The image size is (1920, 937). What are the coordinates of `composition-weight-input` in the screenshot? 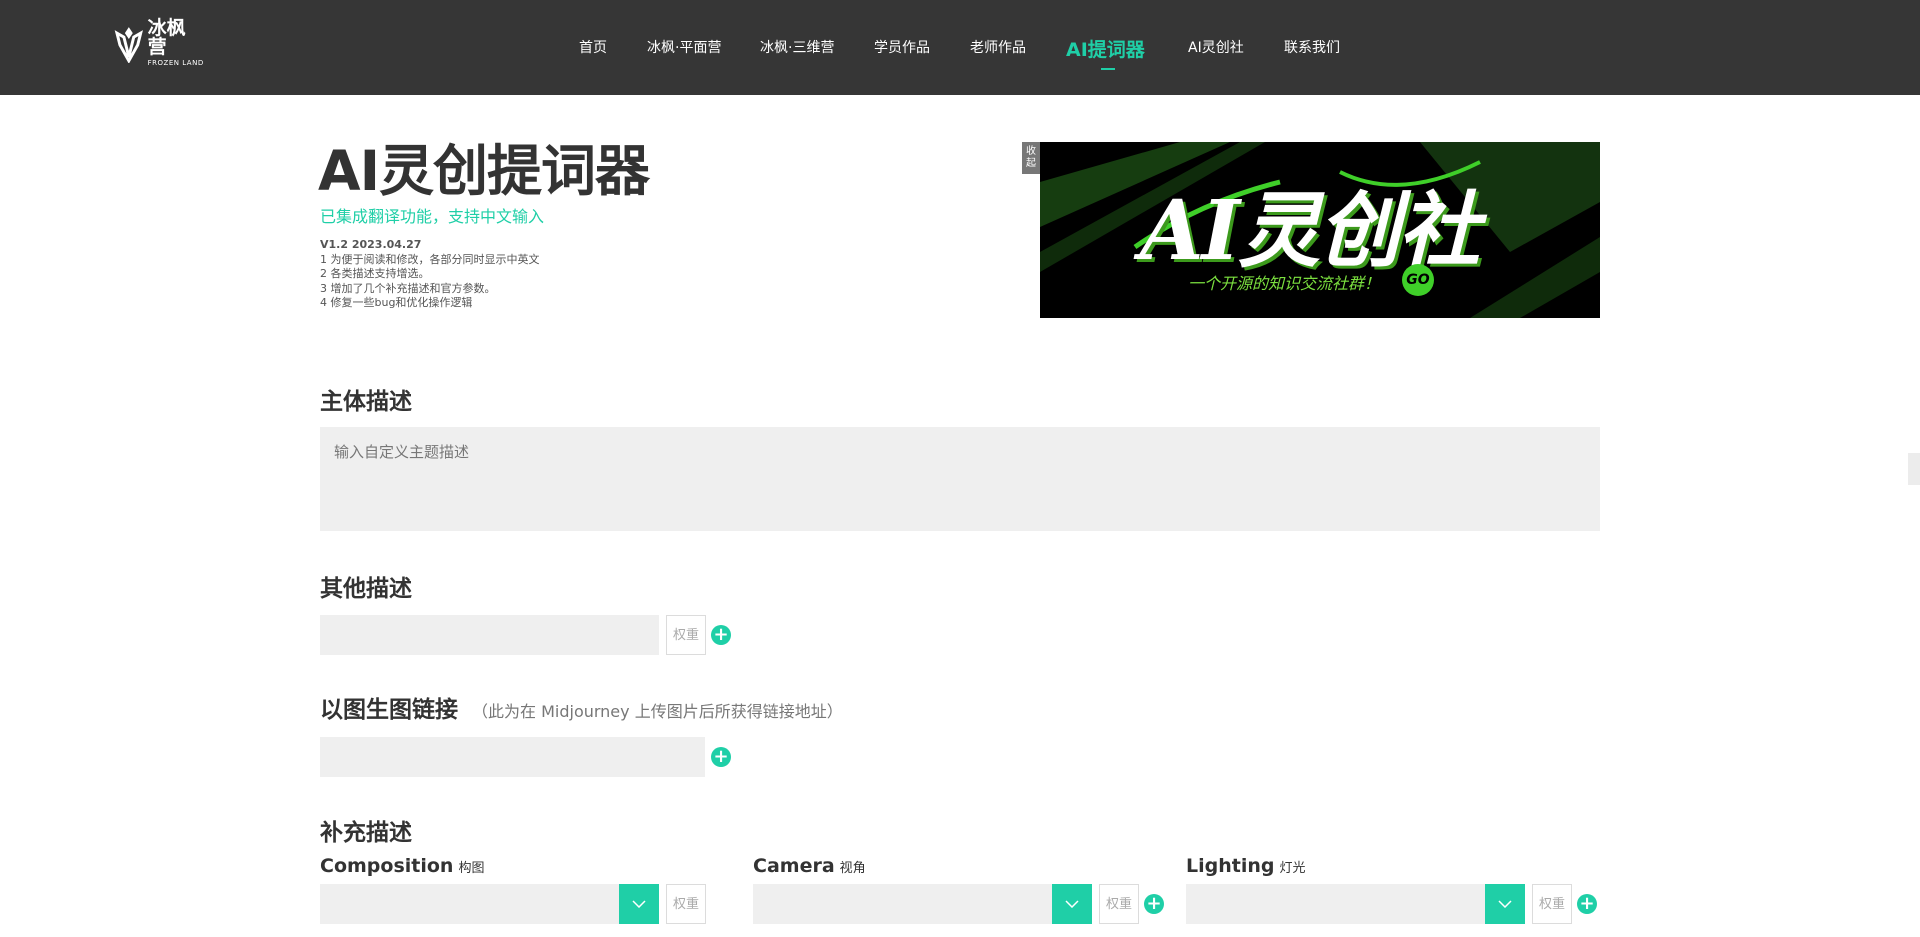 It's located at (686, 904).